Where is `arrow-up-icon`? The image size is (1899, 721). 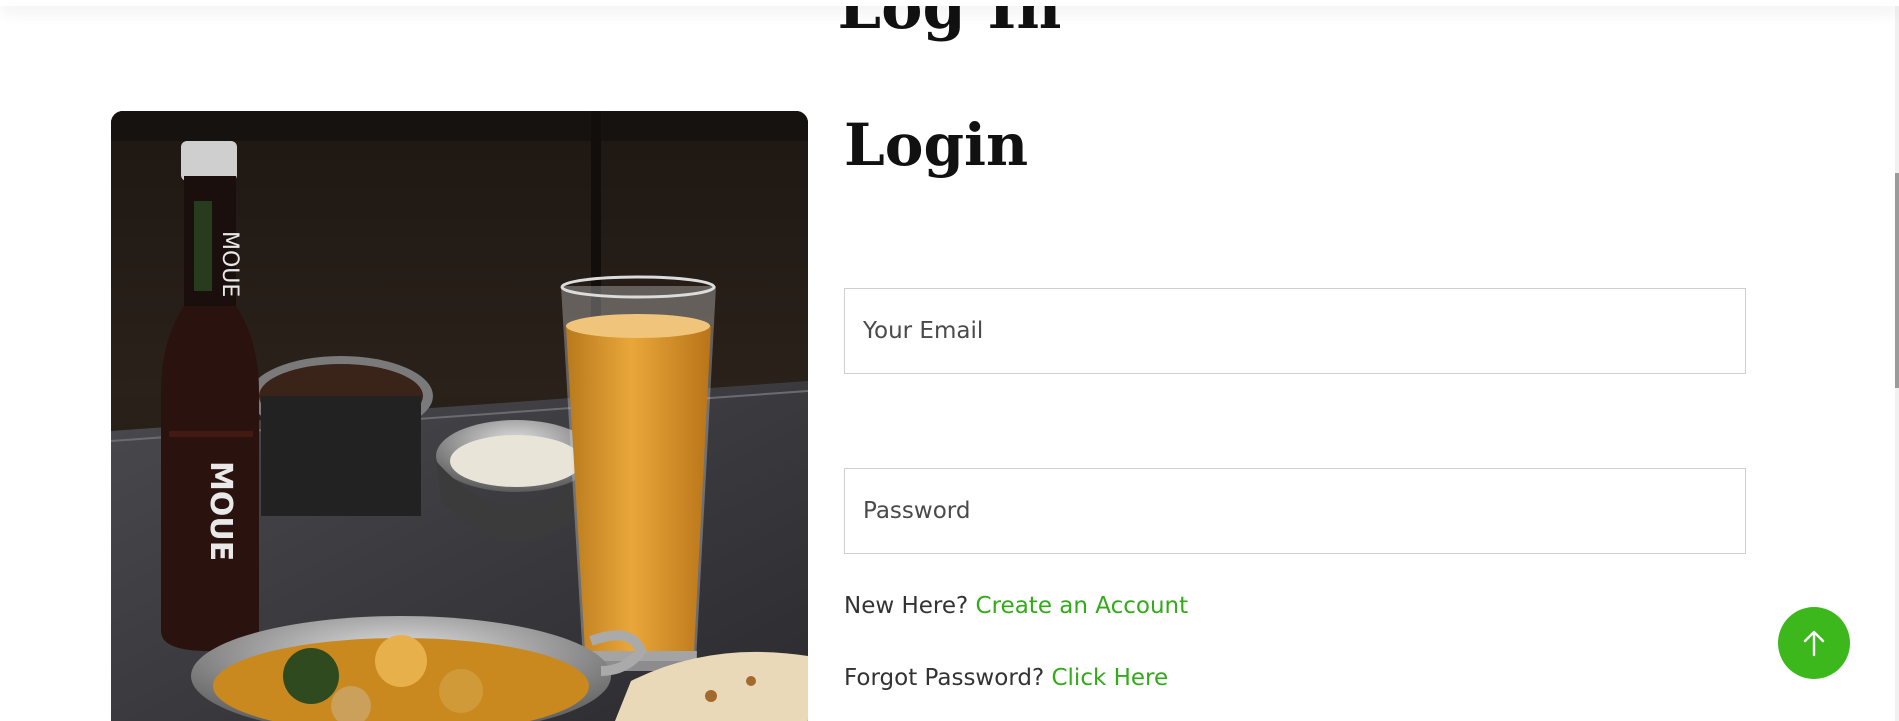
arrow-up-icon is located at coordinates (1814, 643).